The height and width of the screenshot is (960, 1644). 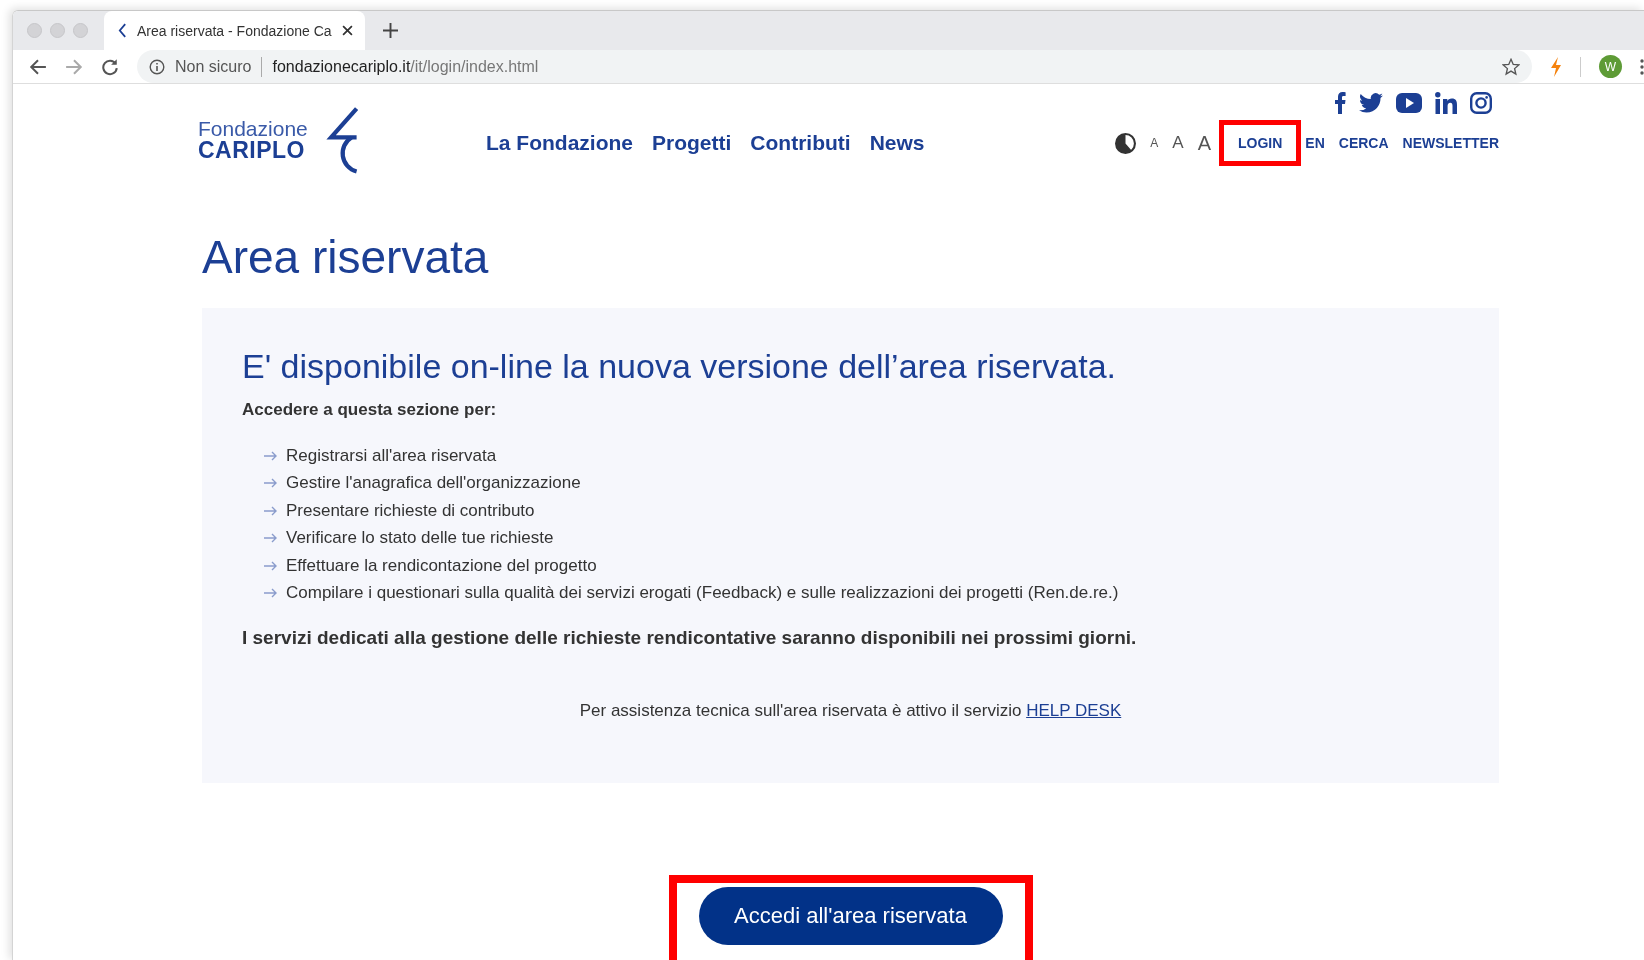 What do you see at coordinates (406, 66) in the screenshot?
I see `url-text: fondazionecariplo.it/it/login/index.html` at bounding box center [406, 66].